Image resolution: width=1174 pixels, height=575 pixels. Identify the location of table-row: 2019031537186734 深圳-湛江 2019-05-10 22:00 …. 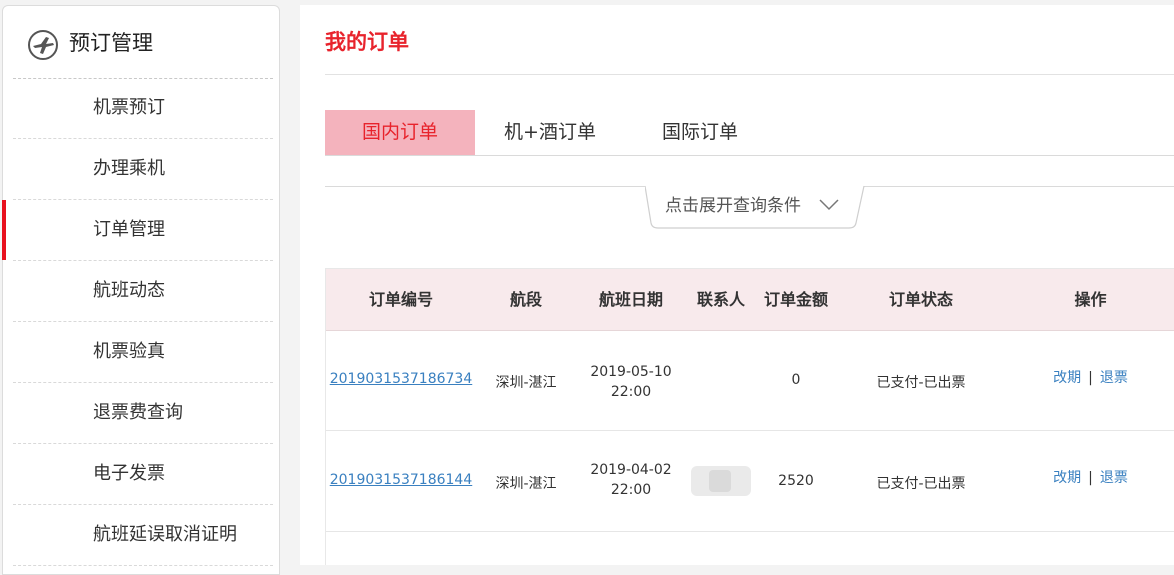
(750, 380).